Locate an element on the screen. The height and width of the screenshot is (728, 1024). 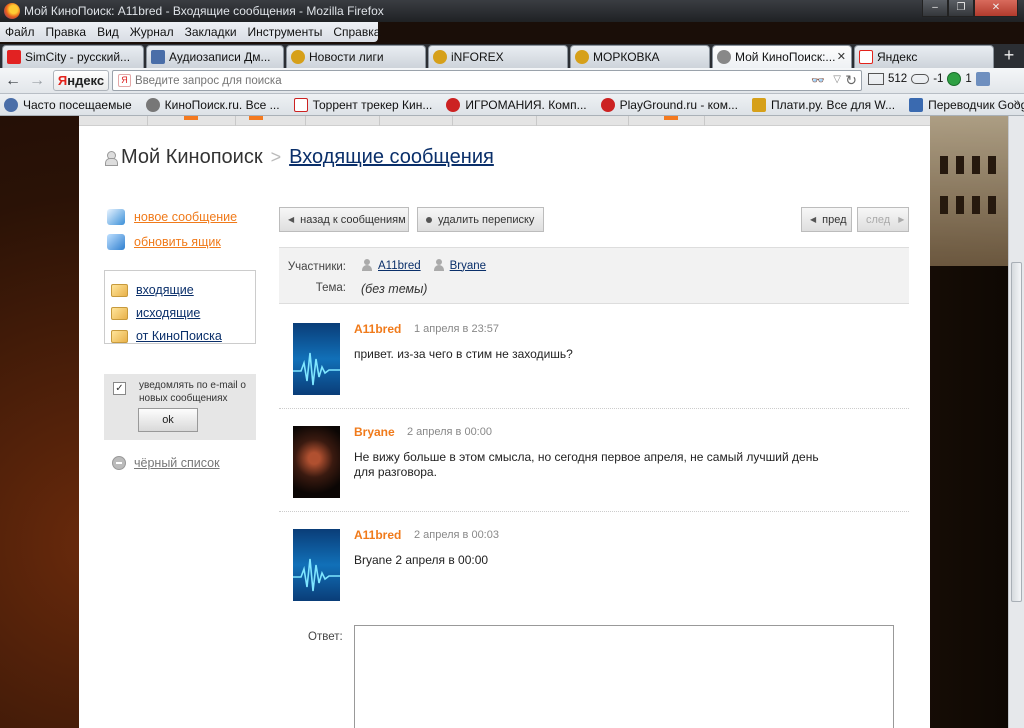
ok-button: ok is located at coordinates (168, 420).